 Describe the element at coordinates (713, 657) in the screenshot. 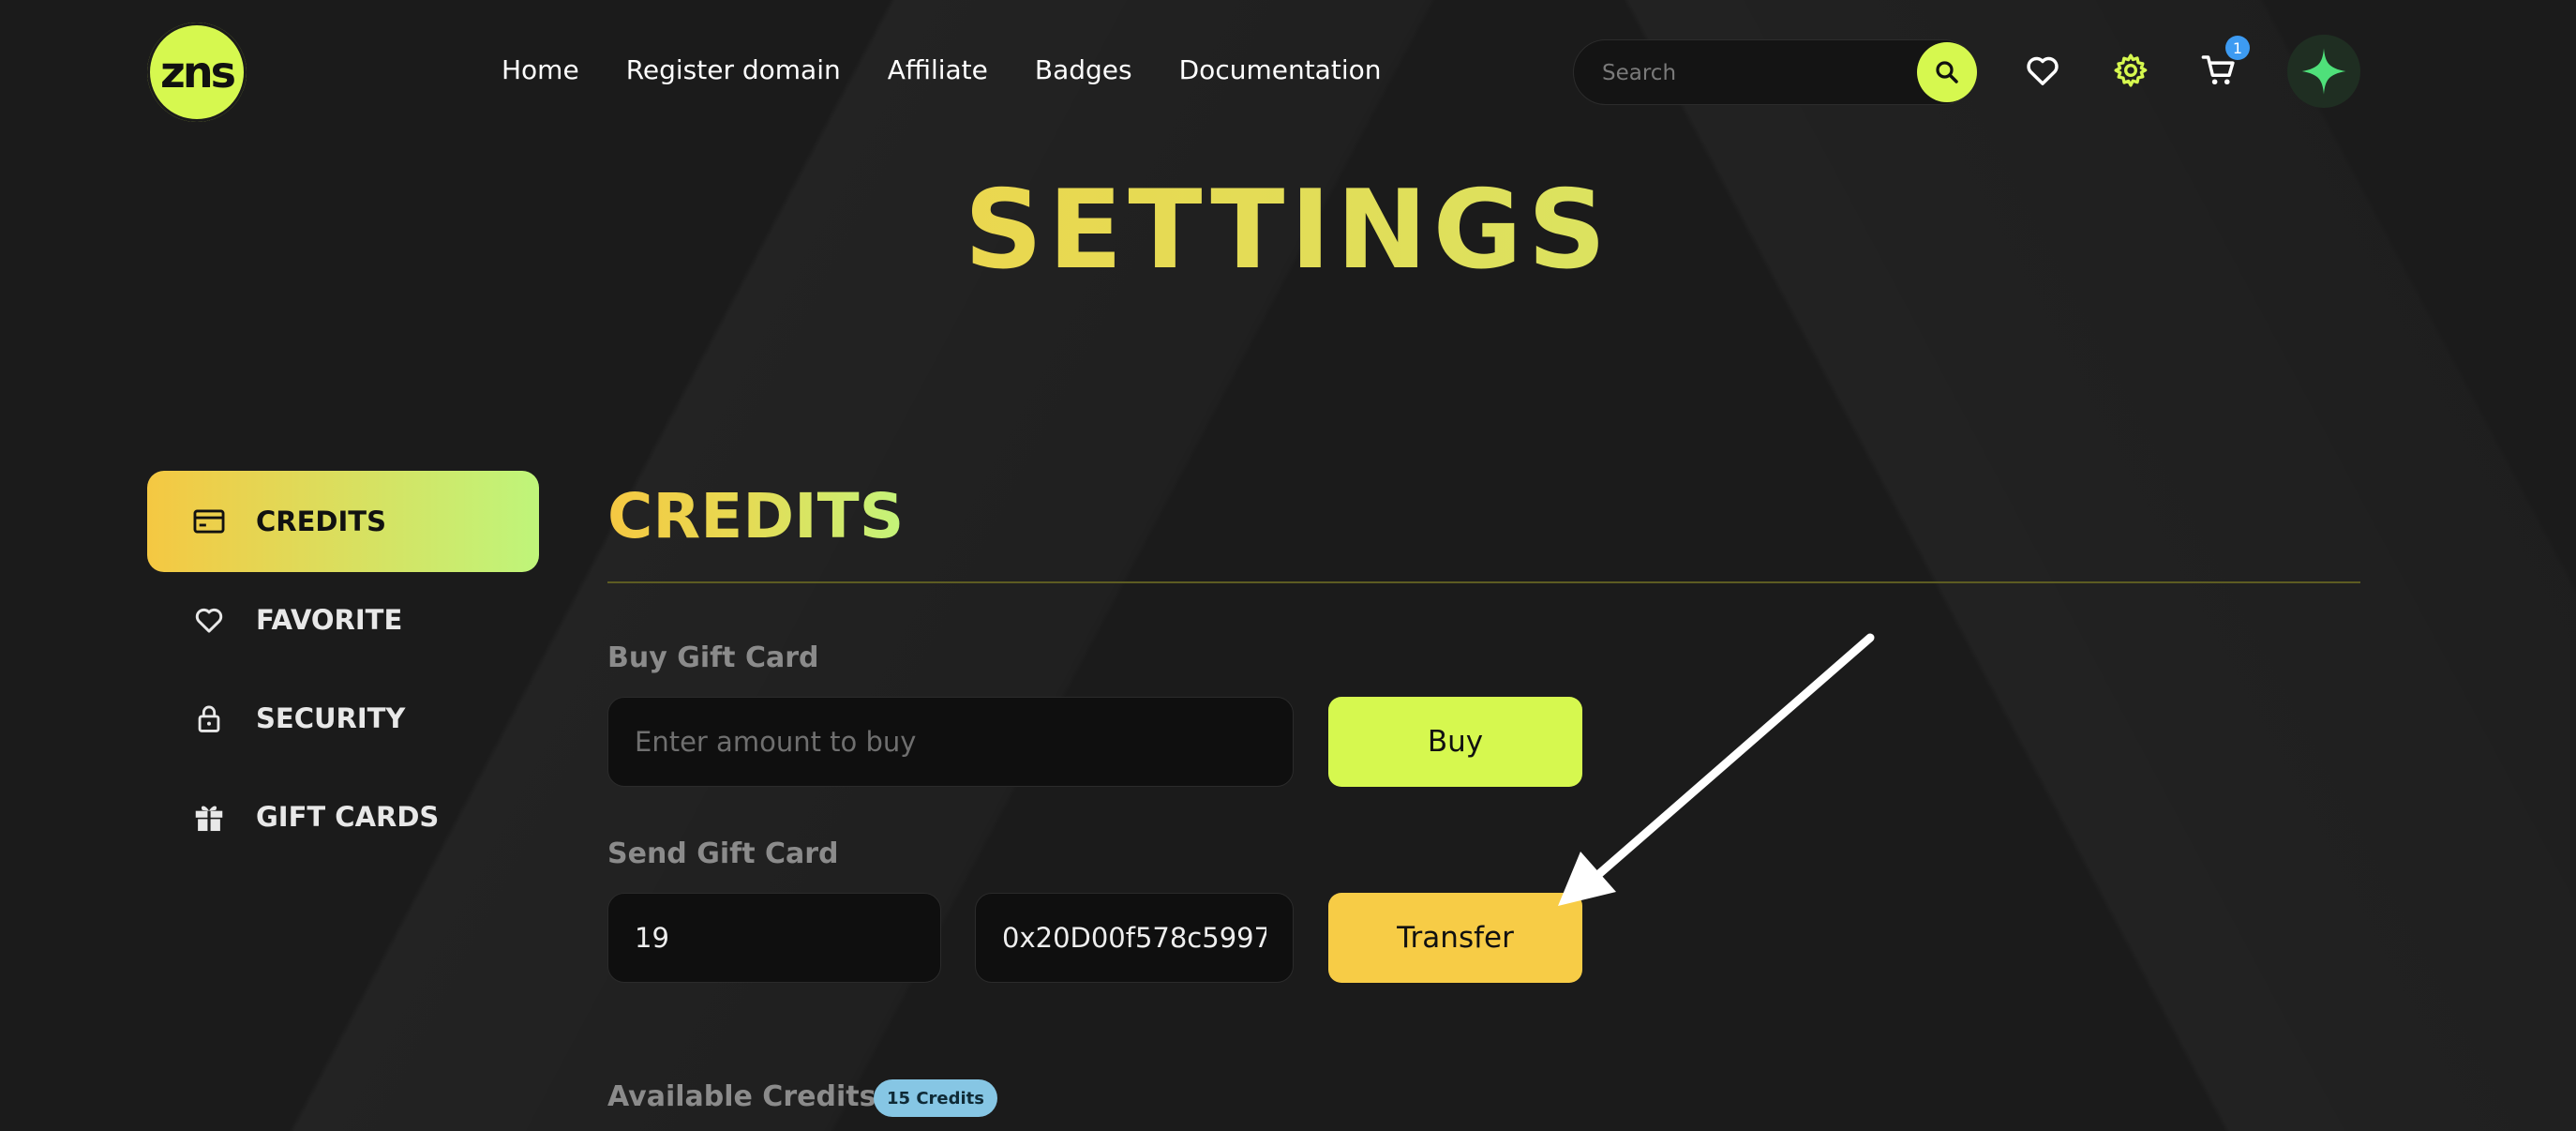

I see `buy-gift-card-label: Buy Gift Card` at that location.